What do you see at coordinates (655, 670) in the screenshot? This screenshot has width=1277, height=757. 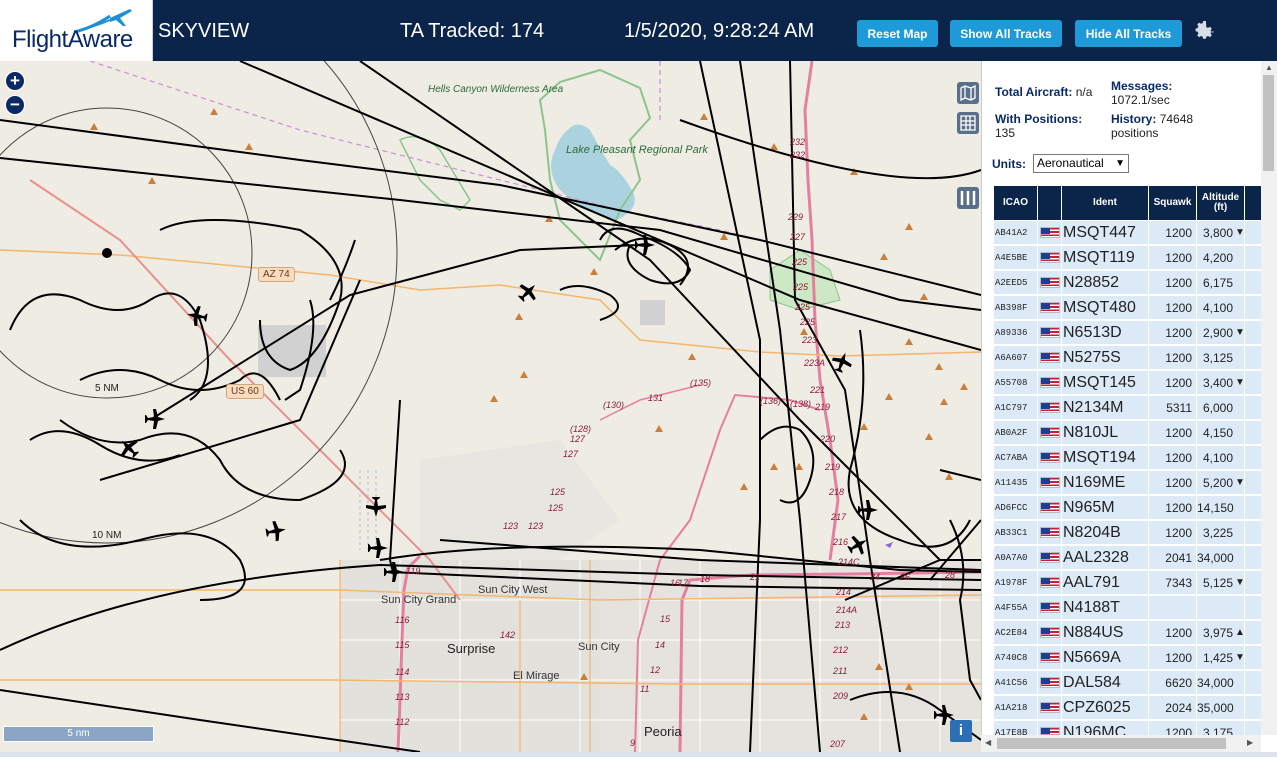 I see `svg-text: 12` at bounding box center [655, 670].